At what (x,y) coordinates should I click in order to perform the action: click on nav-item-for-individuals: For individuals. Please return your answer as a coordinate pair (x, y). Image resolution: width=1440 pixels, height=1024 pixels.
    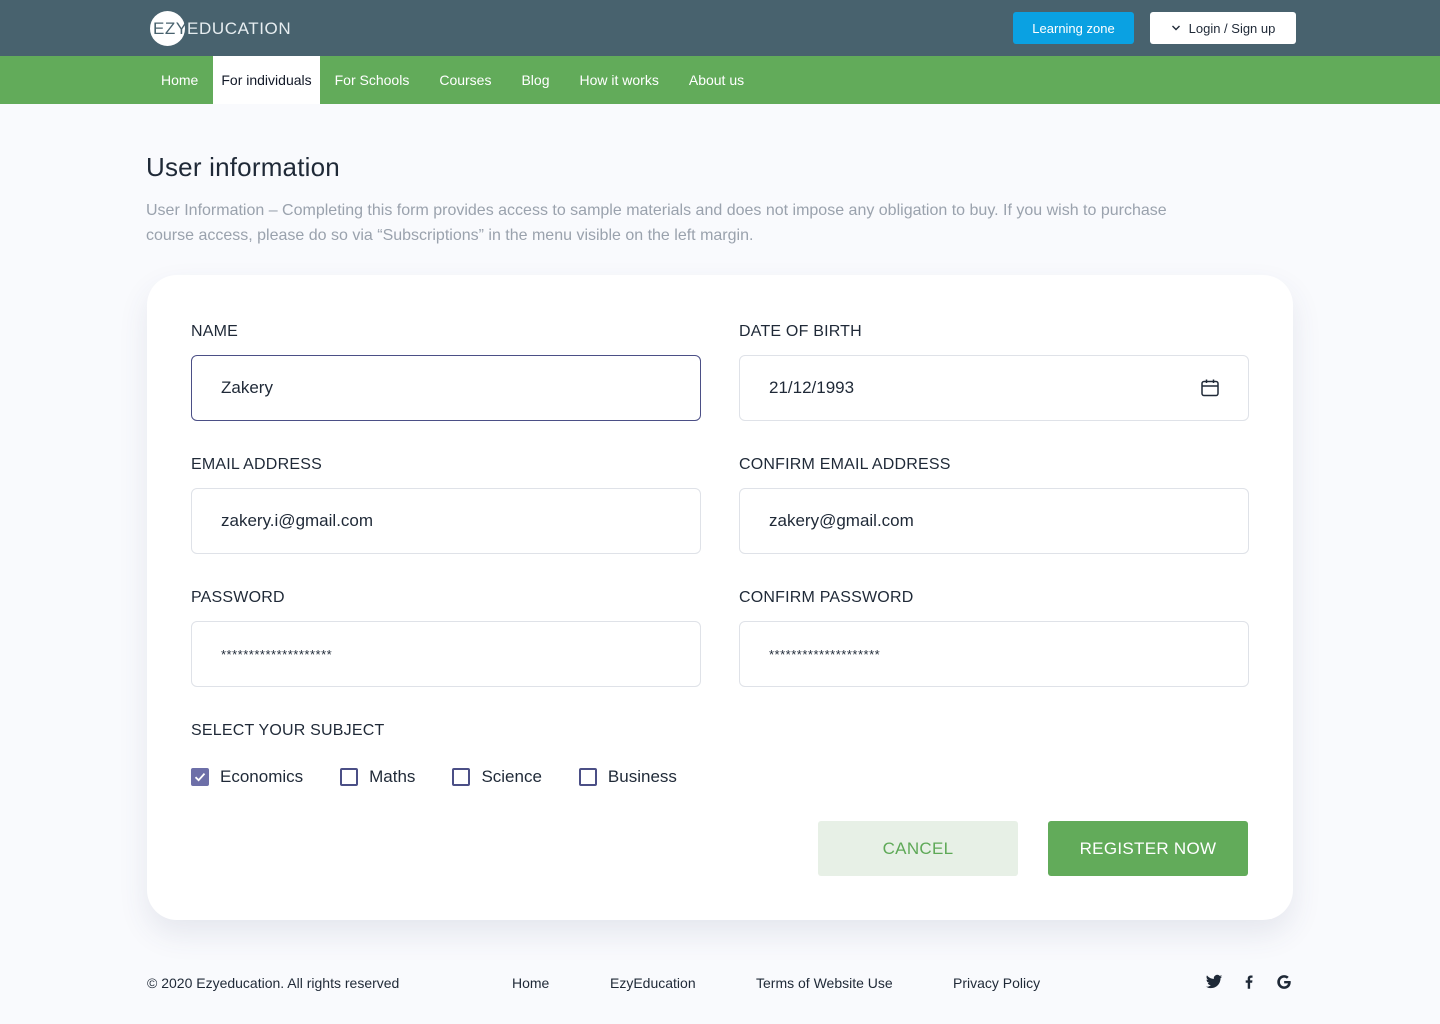
    Looking at the image, I should click on (266, 80).